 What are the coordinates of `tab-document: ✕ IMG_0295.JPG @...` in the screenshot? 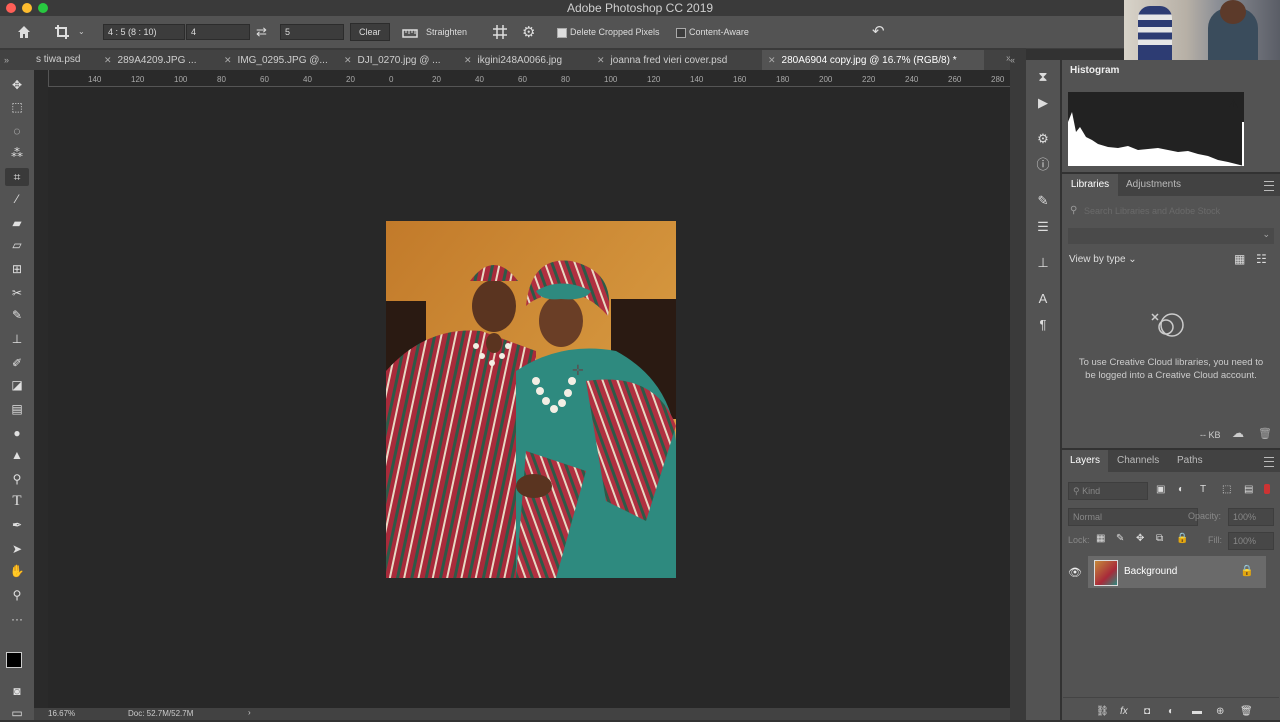 It's located at (276, 60).